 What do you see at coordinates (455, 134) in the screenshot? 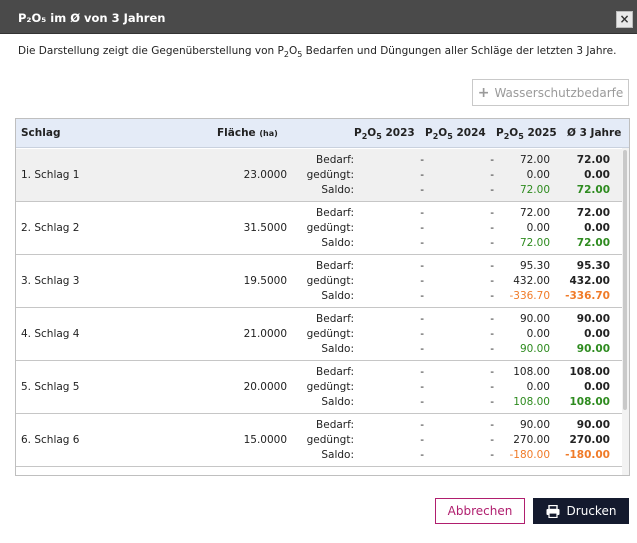
I see `header-p2o5-2024: P2O5 2024` at bounding box center [455, 134].